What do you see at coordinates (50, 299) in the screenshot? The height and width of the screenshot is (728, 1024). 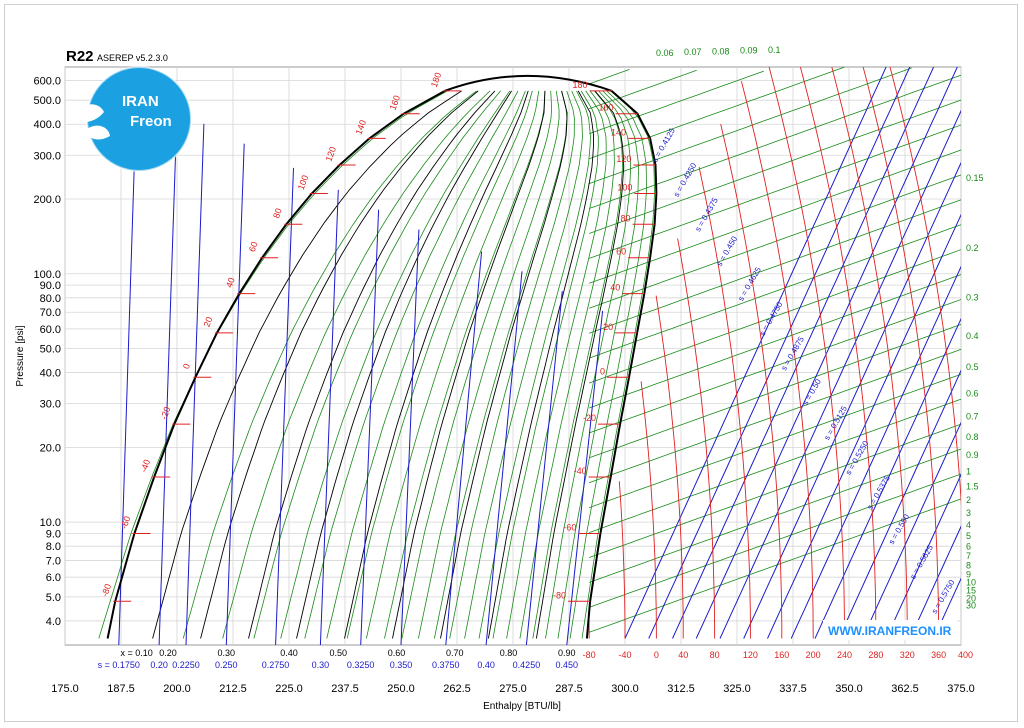 I see `y-tick-label: 80.0` at bounding box center [50, 299].